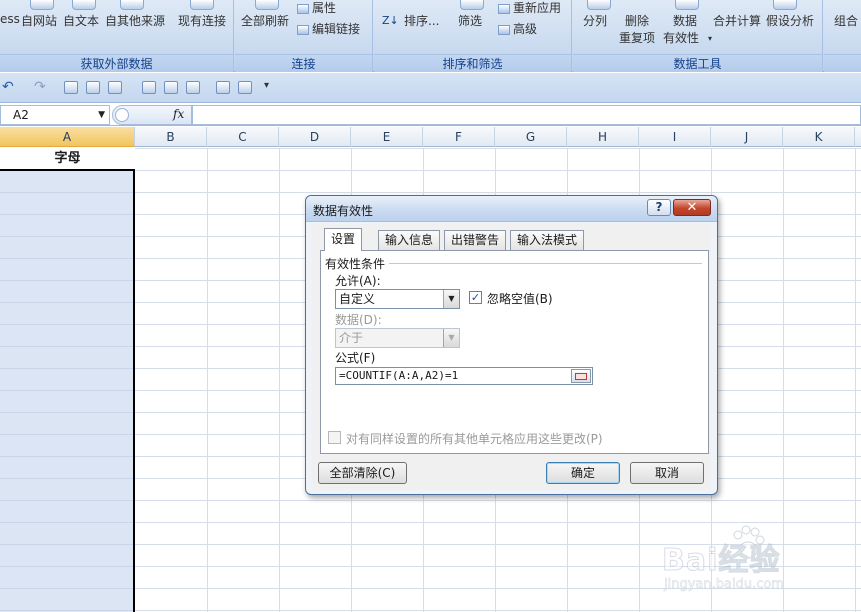  I want to click on data-validation-icon, so click(687, 5).